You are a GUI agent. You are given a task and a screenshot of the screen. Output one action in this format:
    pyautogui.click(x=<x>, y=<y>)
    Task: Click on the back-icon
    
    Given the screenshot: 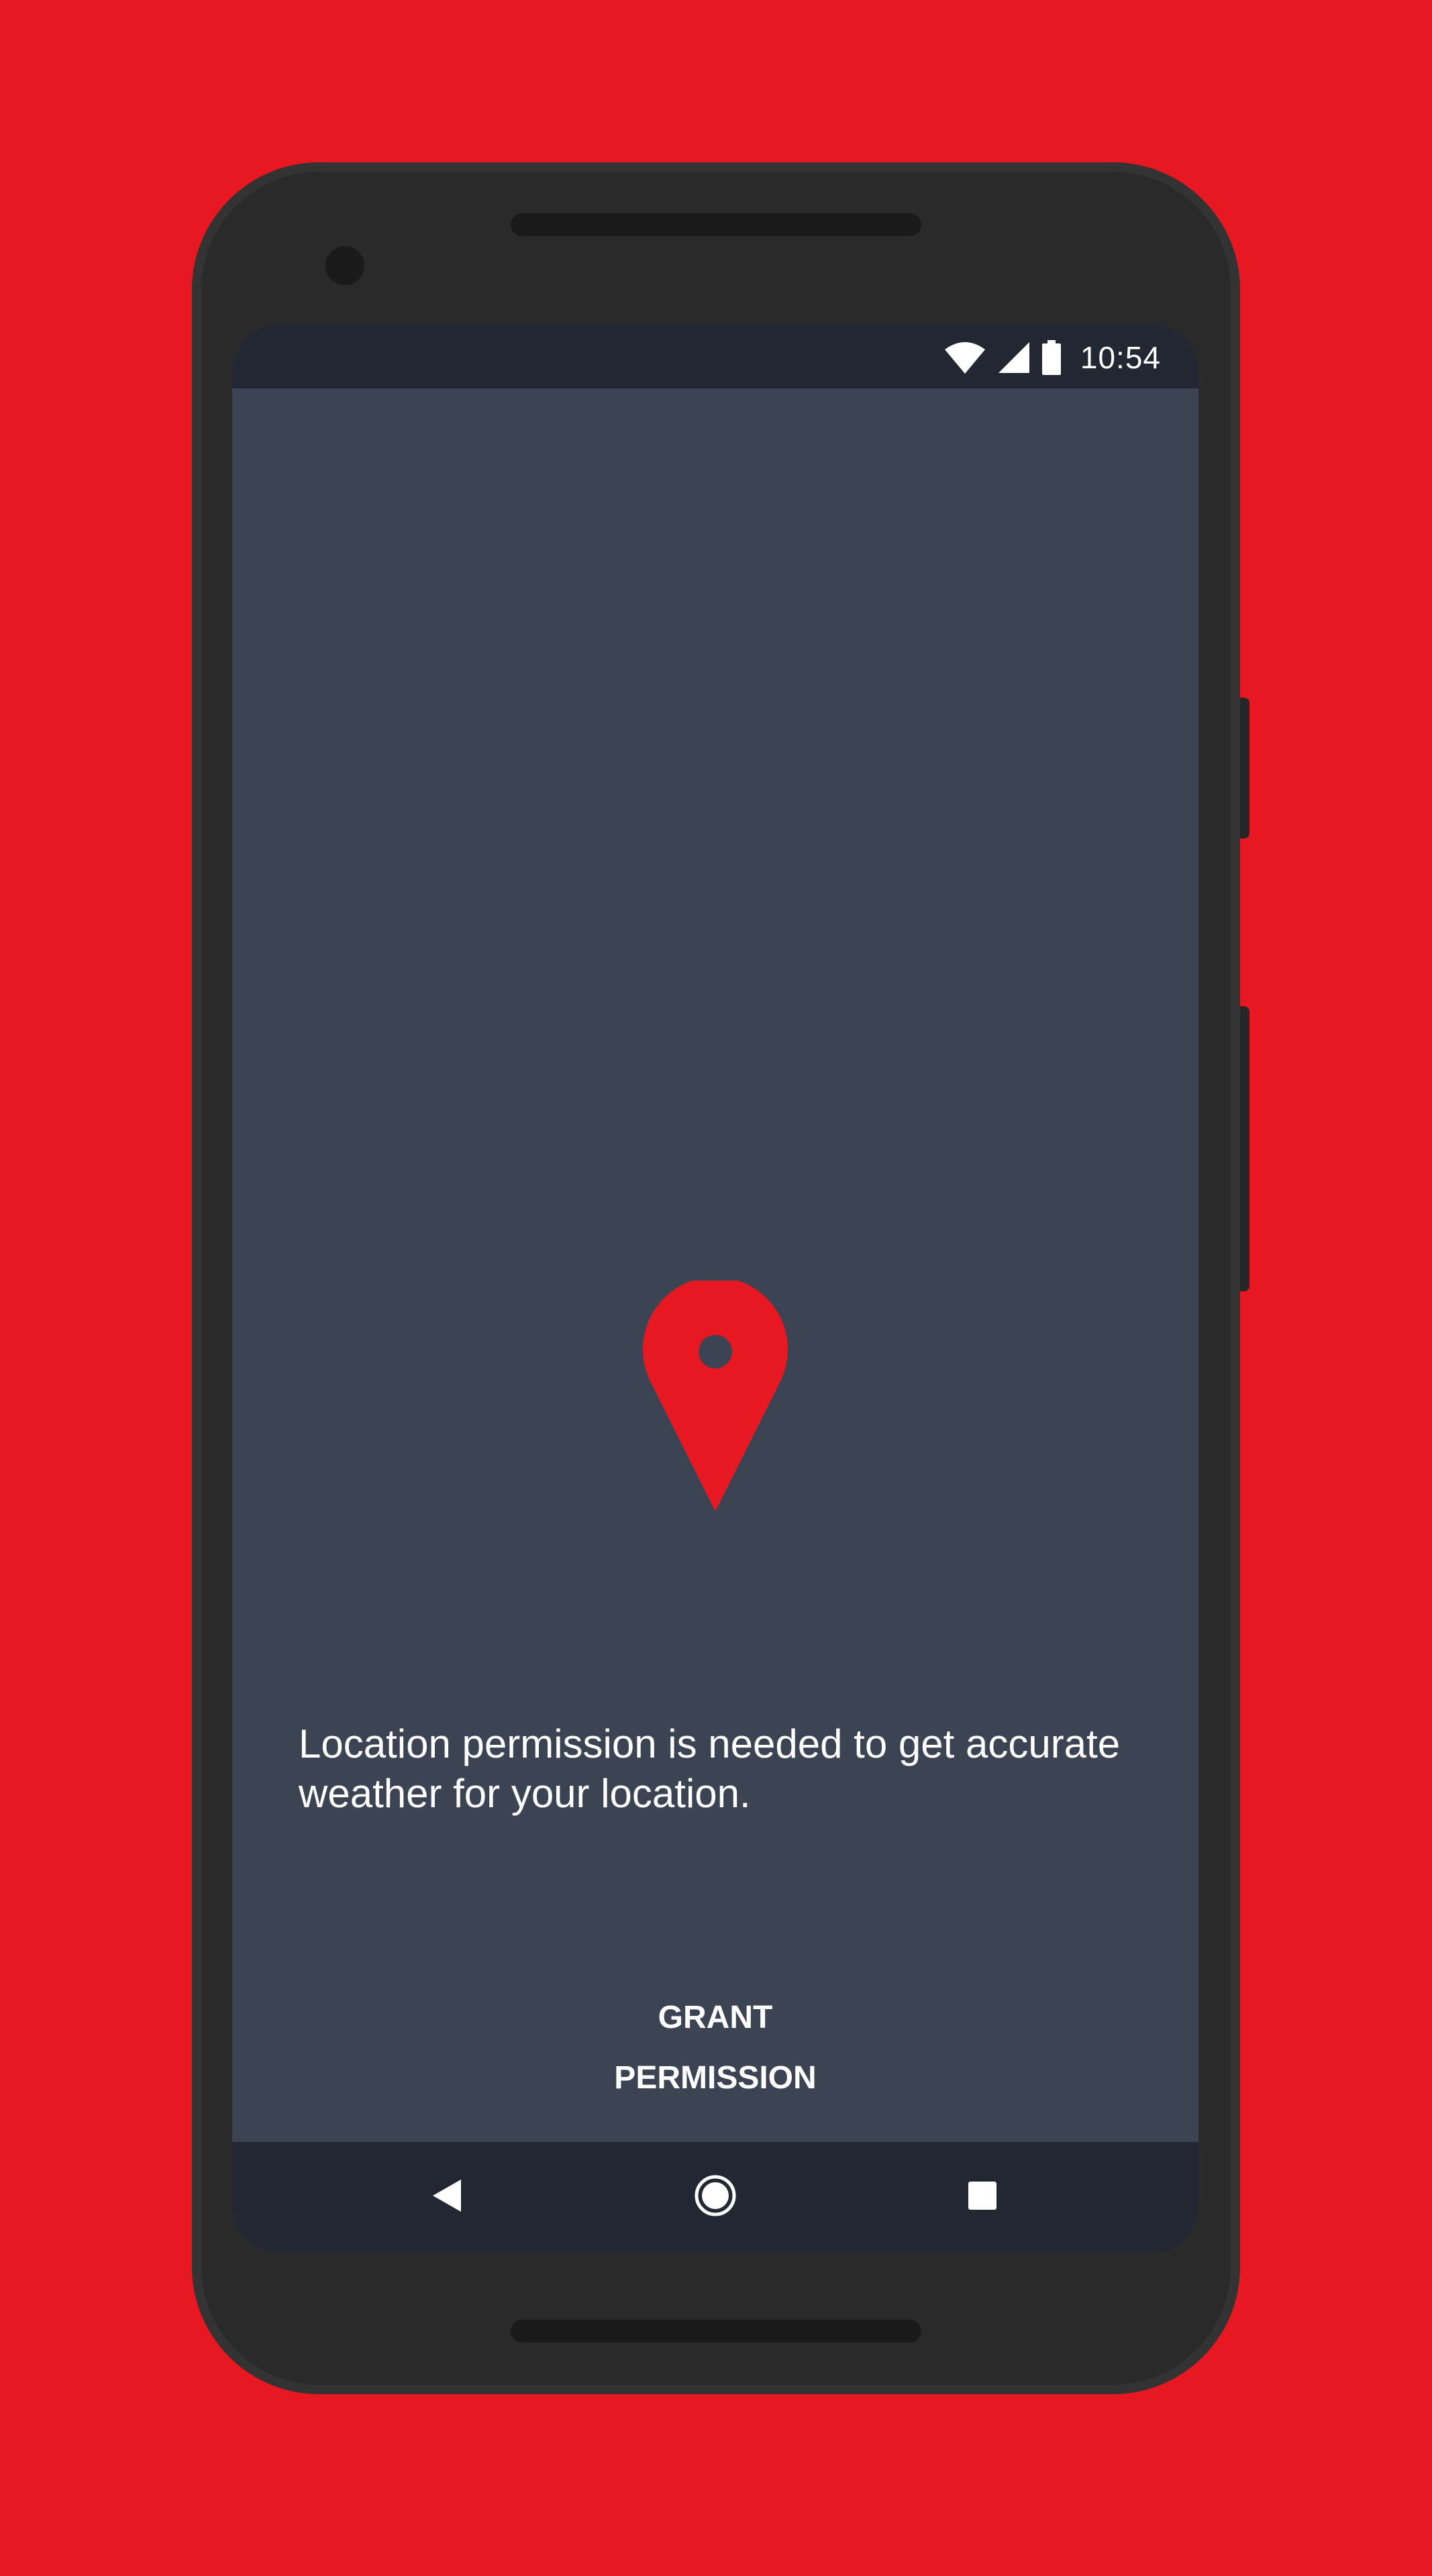 What is the action you would take?
    pyautogui.click(x=447, y=2196)
    